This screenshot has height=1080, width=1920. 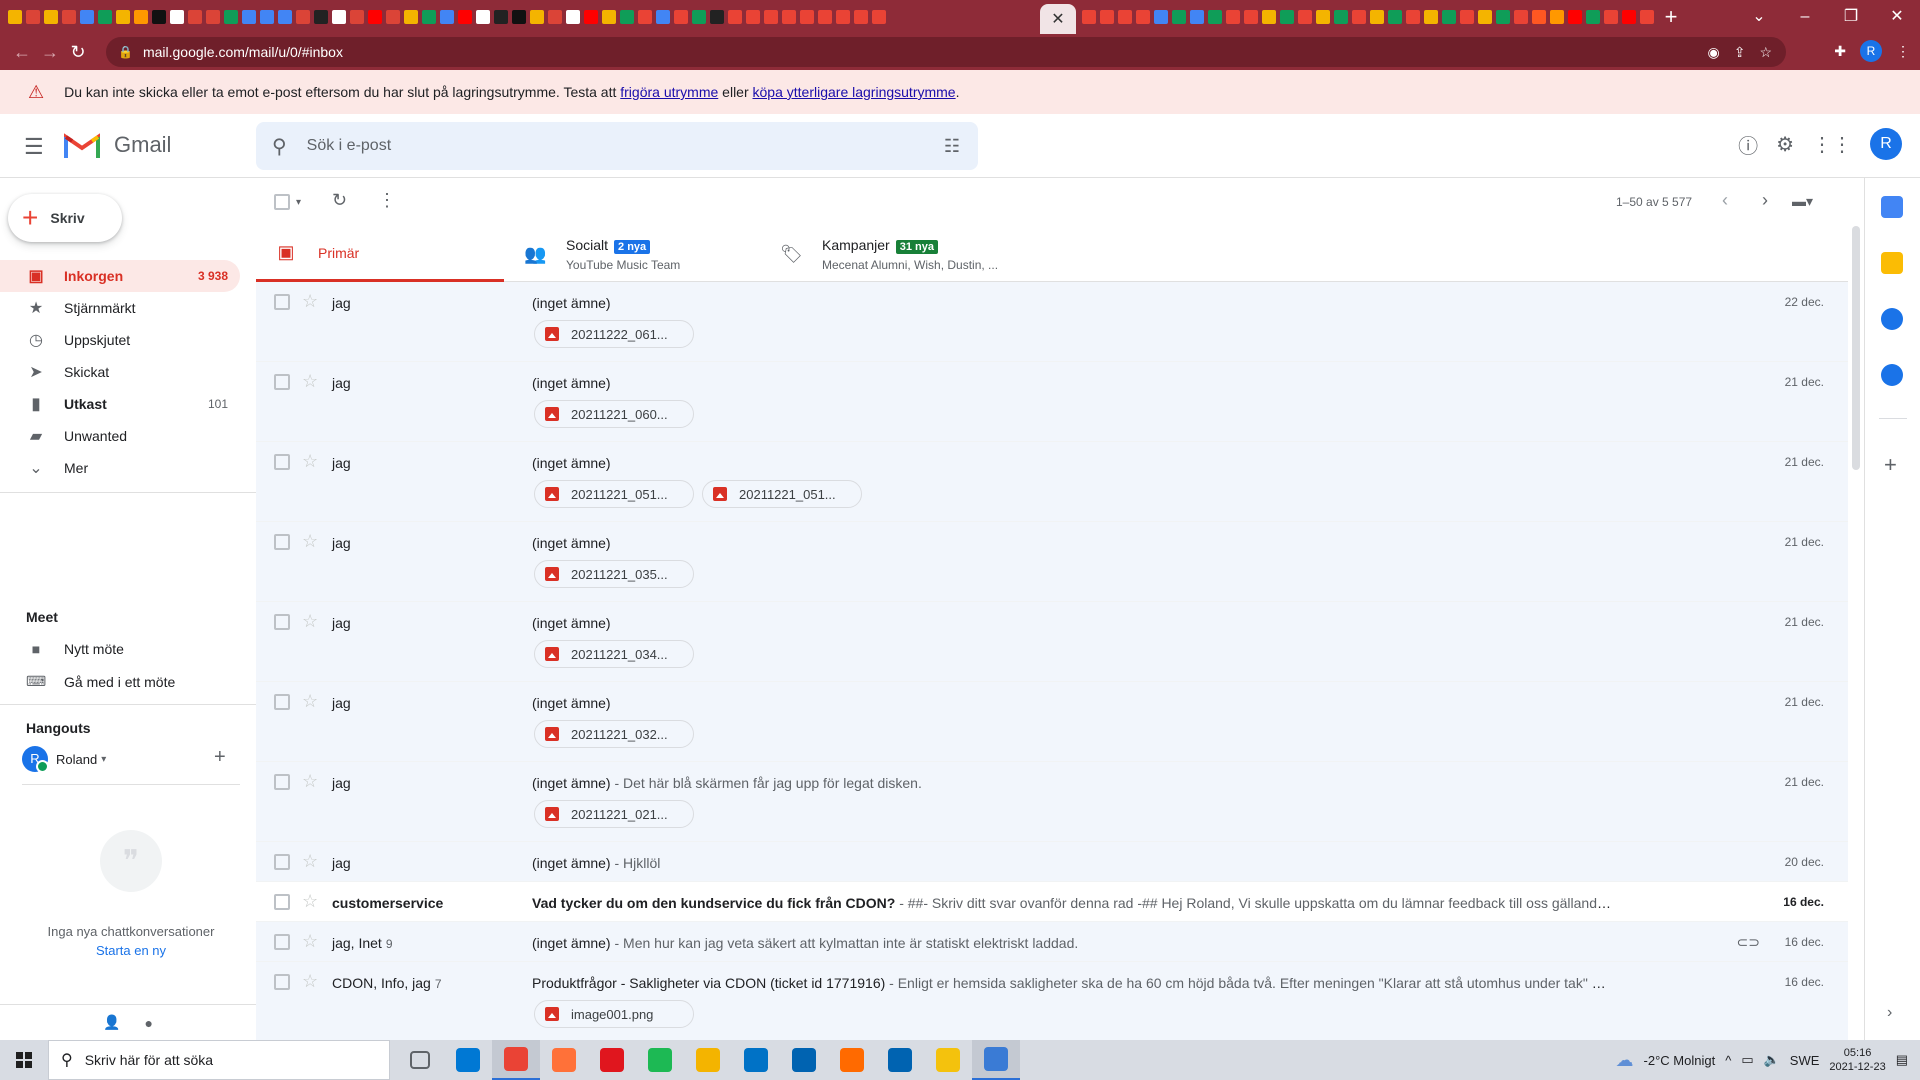 What do you see at coordinates (1856, 348) in the screenshot?
I see `vertical-scrollbar` at bounding box center [1856, 348].